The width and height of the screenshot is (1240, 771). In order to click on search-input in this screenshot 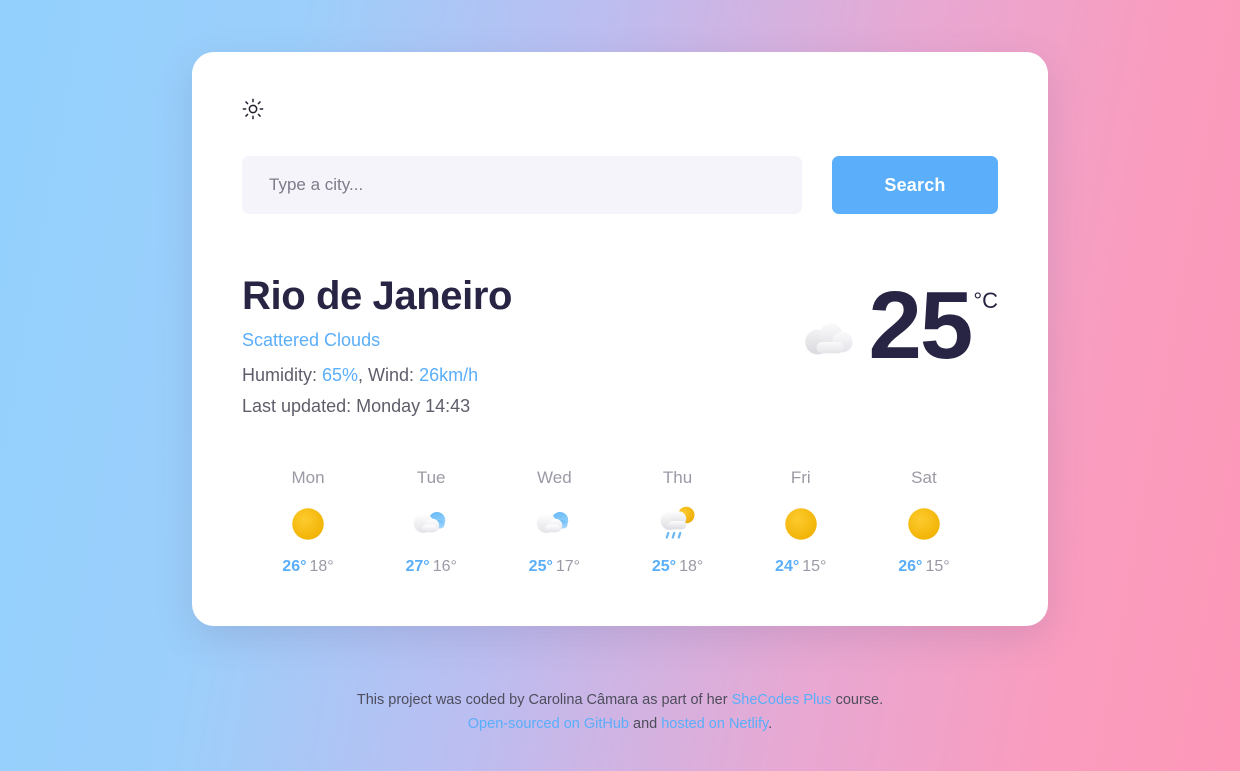, I will do `click(522, 185)`.